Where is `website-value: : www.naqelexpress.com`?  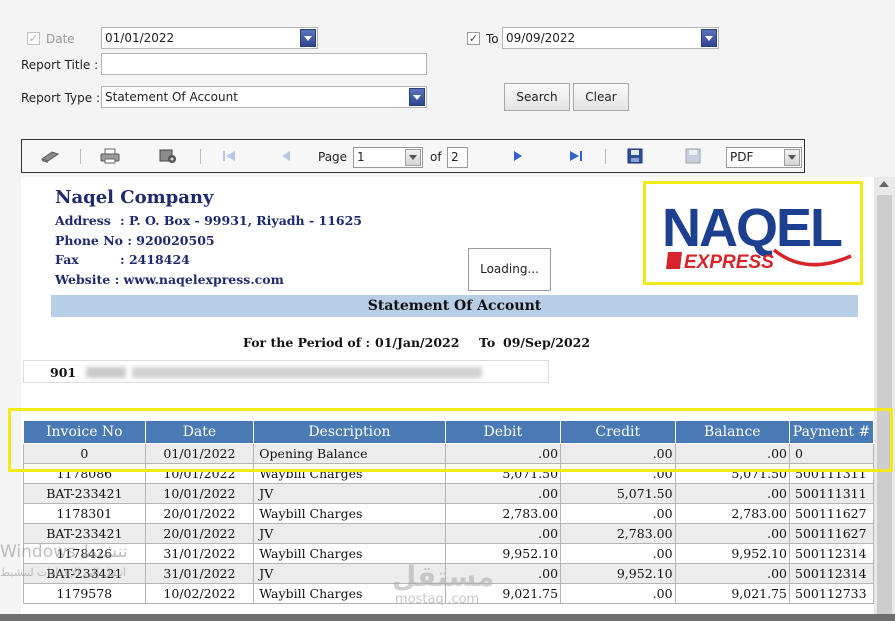 website-value: : www.naqelexpress.com is located at coordinates (199, 279).